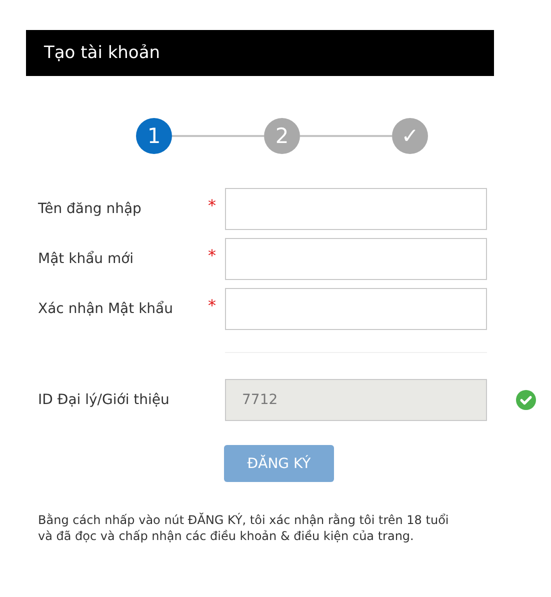 This screenshot has height=597, width=551. I want to click on field-label: ID Đại lý/Giới thiệu, so click(104, 400).